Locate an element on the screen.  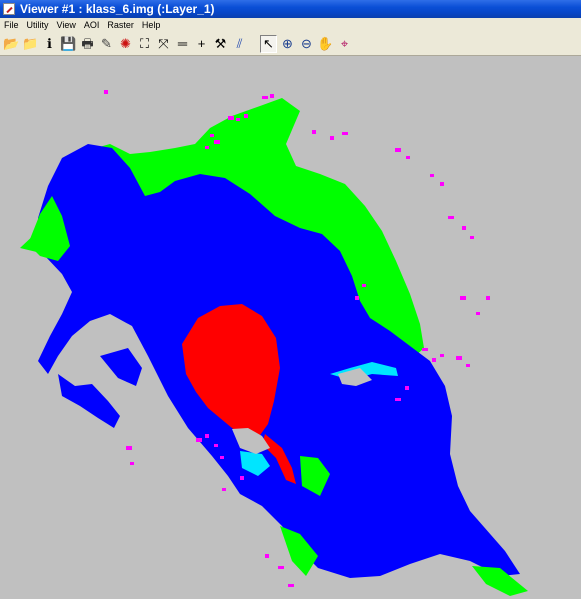
profile-icon: ⫽ is located at coordinates (239, 44).